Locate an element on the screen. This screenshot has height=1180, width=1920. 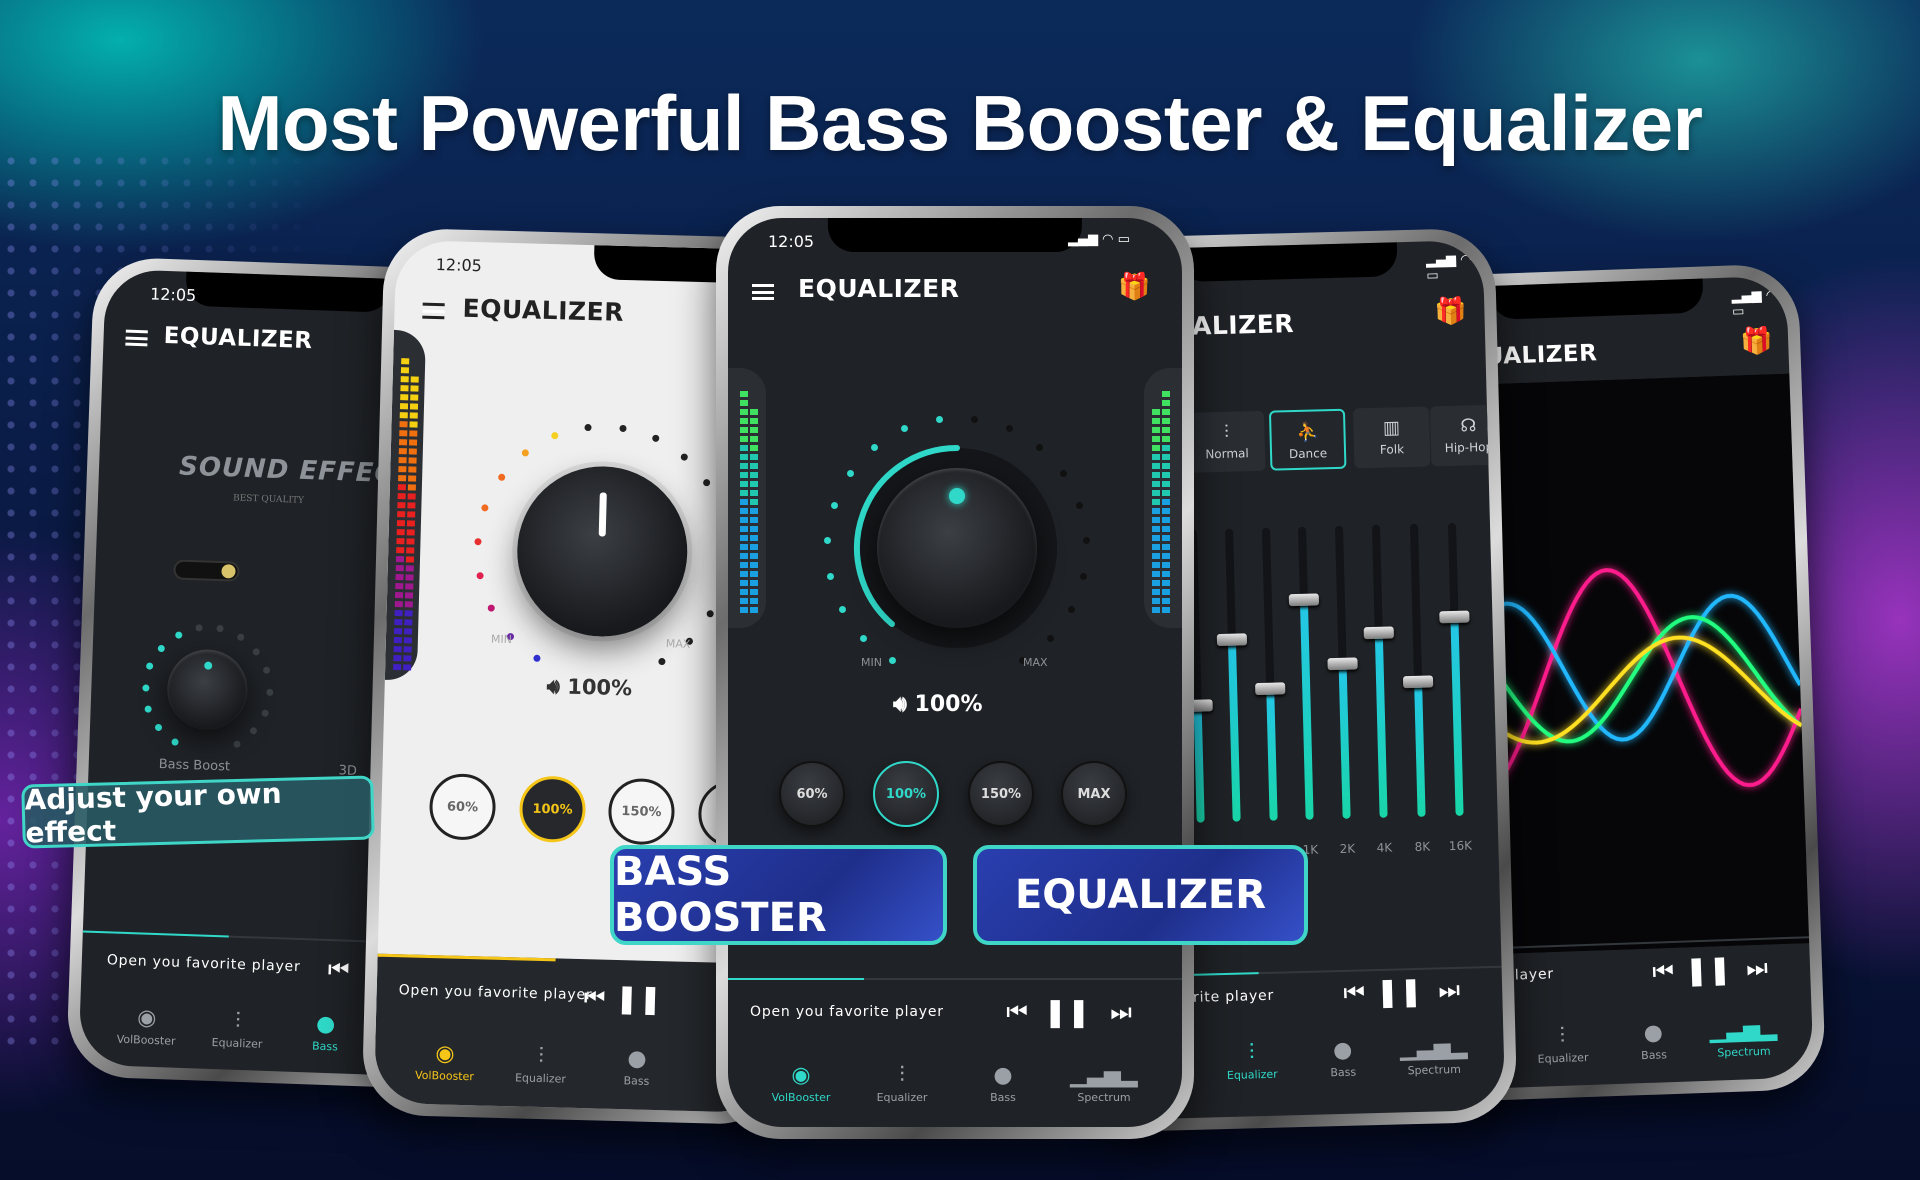
bass-toggle is located at coordinates (206, 570).